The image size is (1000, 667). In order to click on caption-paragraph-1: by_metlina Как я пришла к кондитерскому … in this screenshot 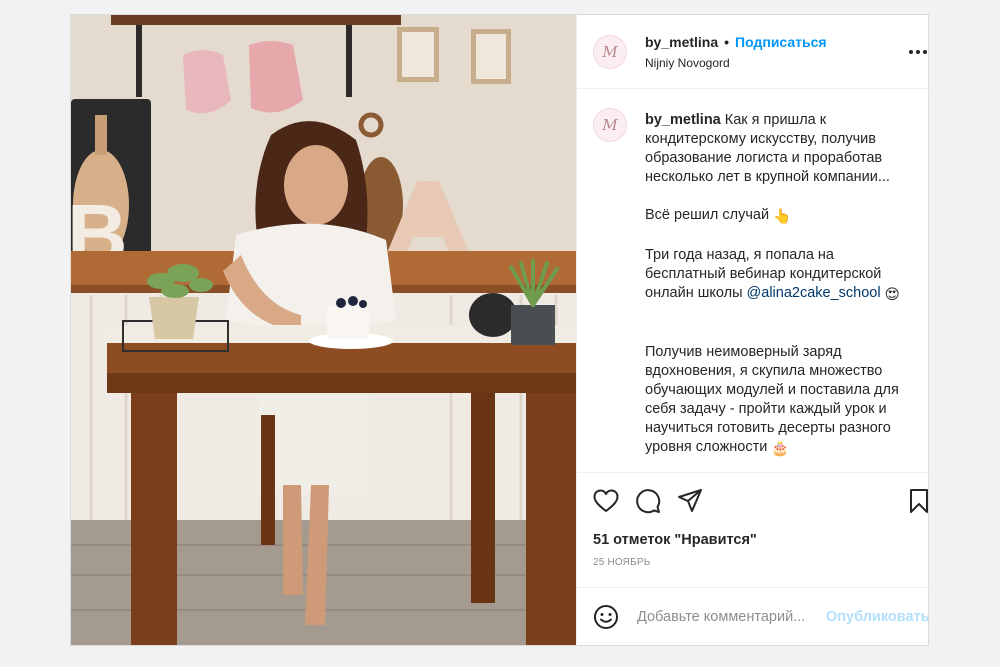, I will do `click(776, 149)`.